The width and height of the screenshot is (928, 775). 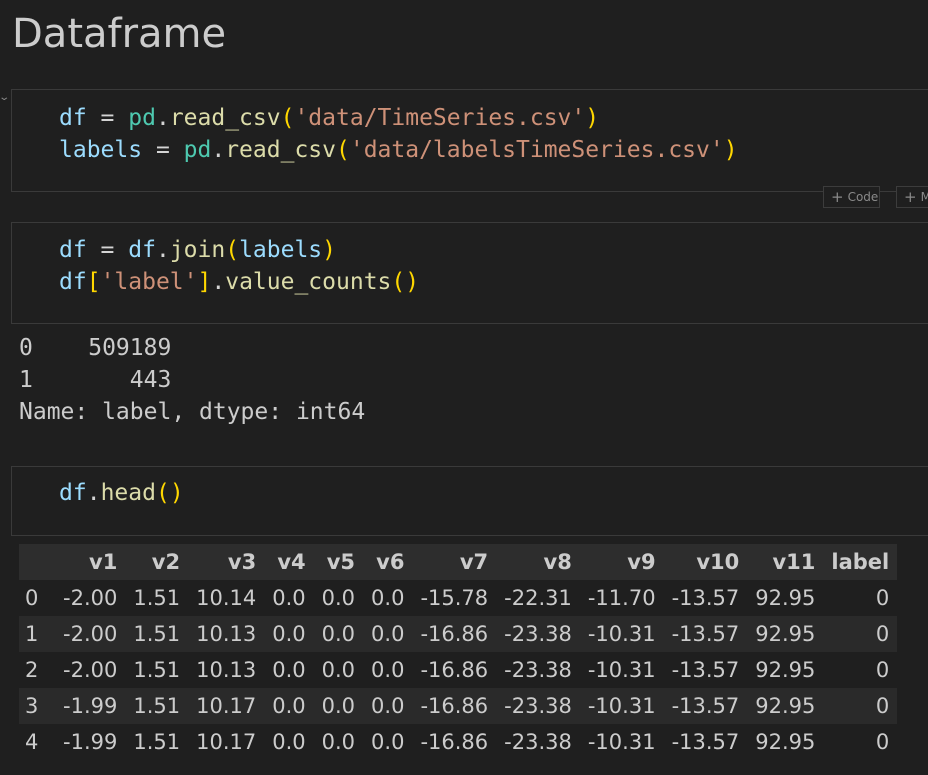 I want to click on table-cell: -15.78, so click(x=454, y=598).